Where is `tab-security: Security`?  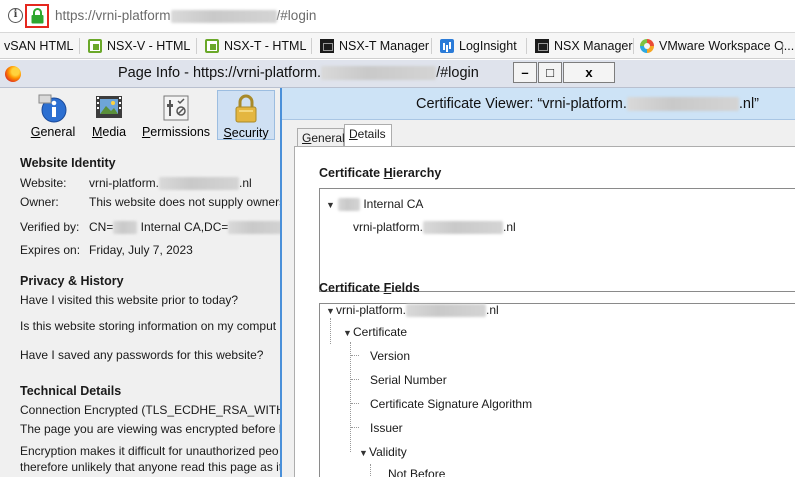
tab-security: Security is located at coordinates (246, 115).